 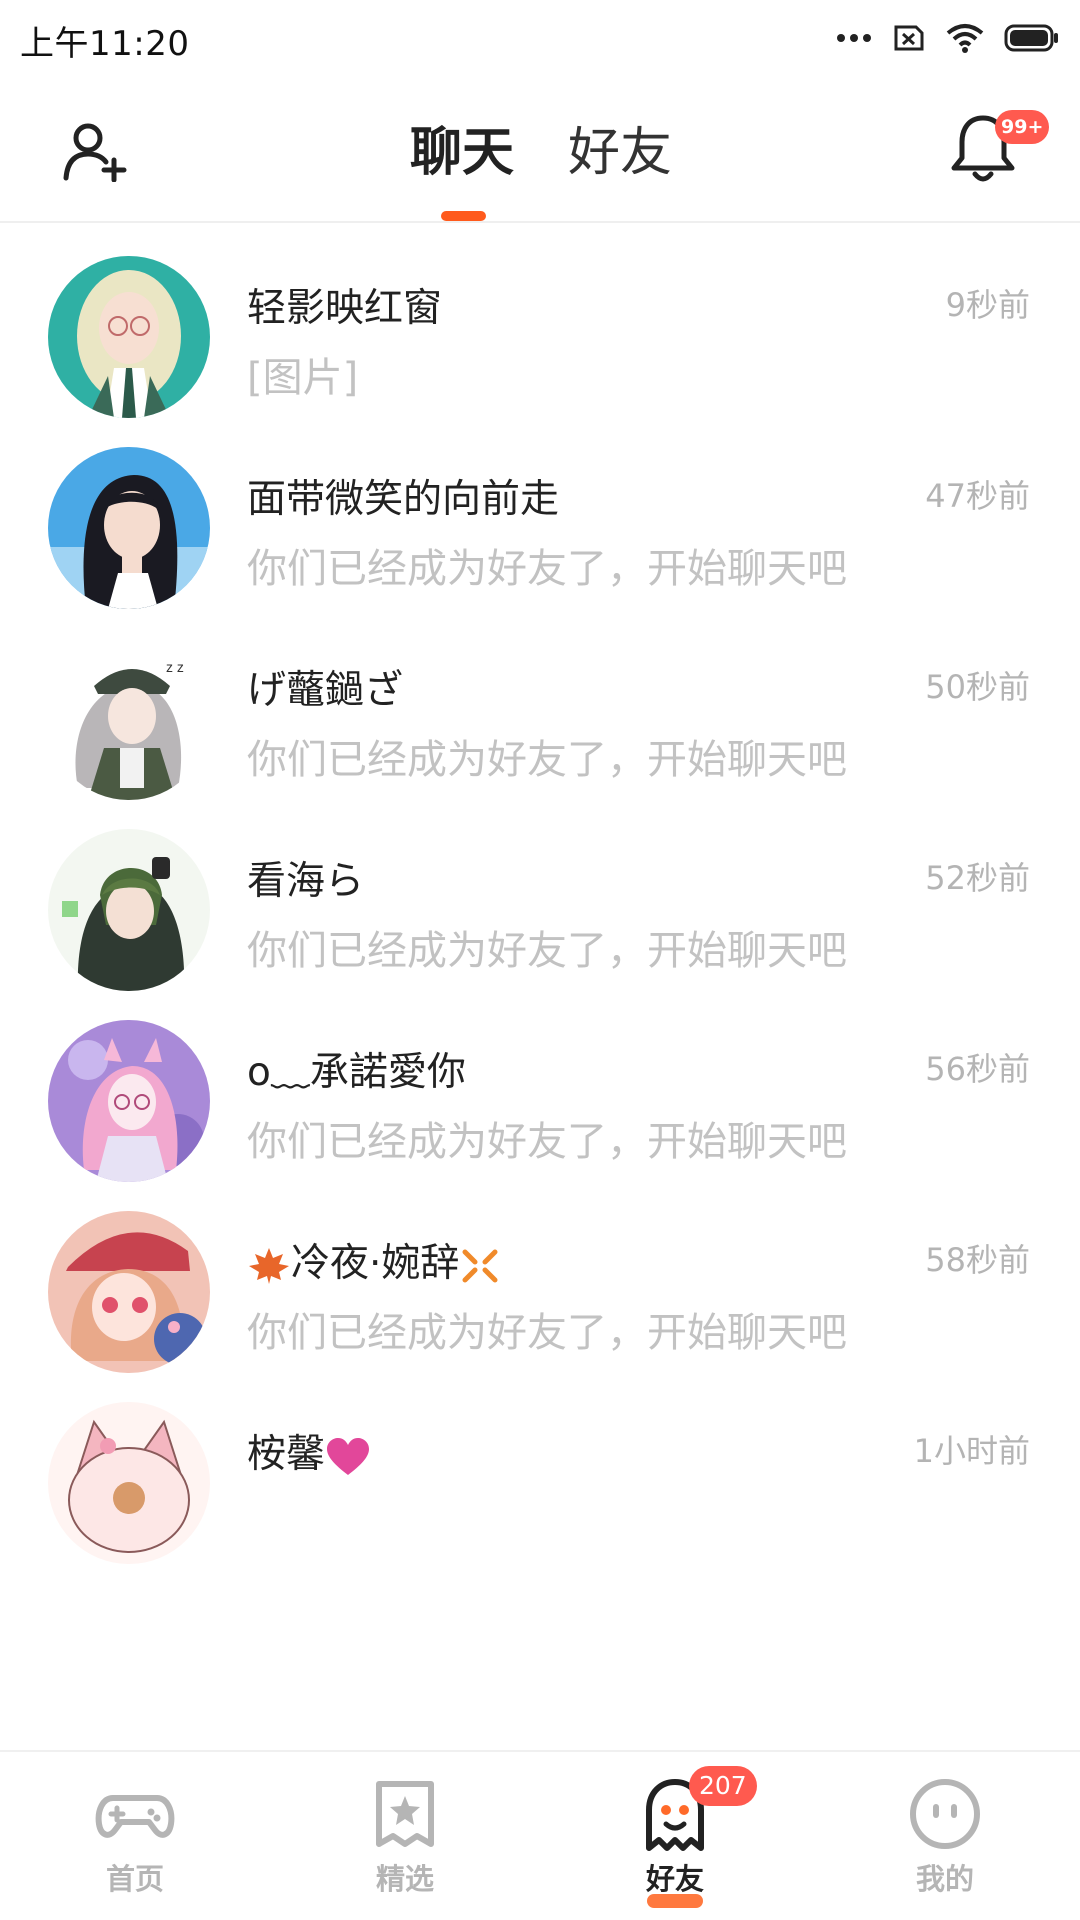 I want to click on top-header: 聊天 好友 99+, so click(x=540, y=151).